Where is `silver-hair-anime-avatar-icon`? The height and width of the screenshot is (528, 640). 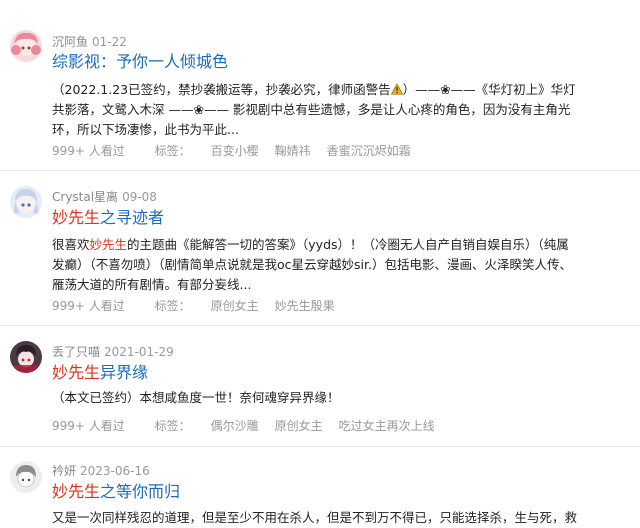
silver-hair-anime-avatar-icon is located at coordinates (26, 202).